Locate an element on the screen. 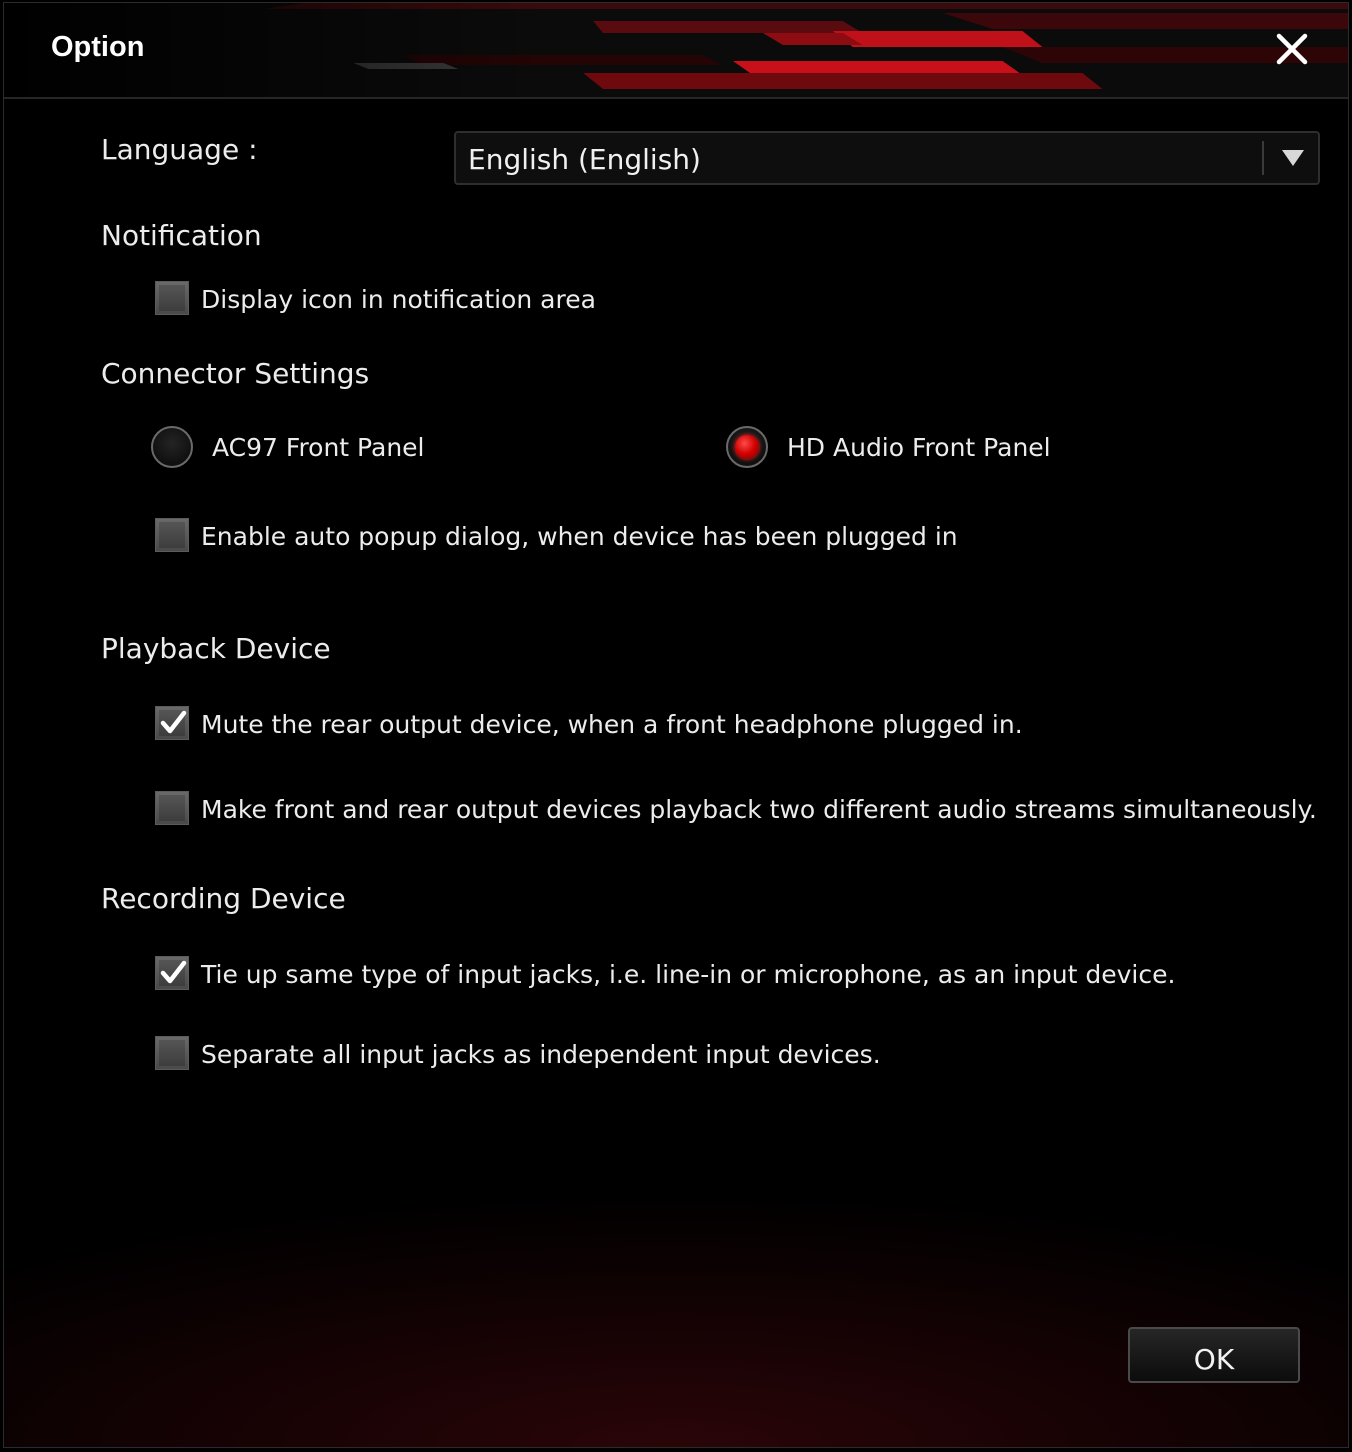 This screenshot has width=1352, height=1452. ok-button: OK is located at coordinates (1214, 1355).